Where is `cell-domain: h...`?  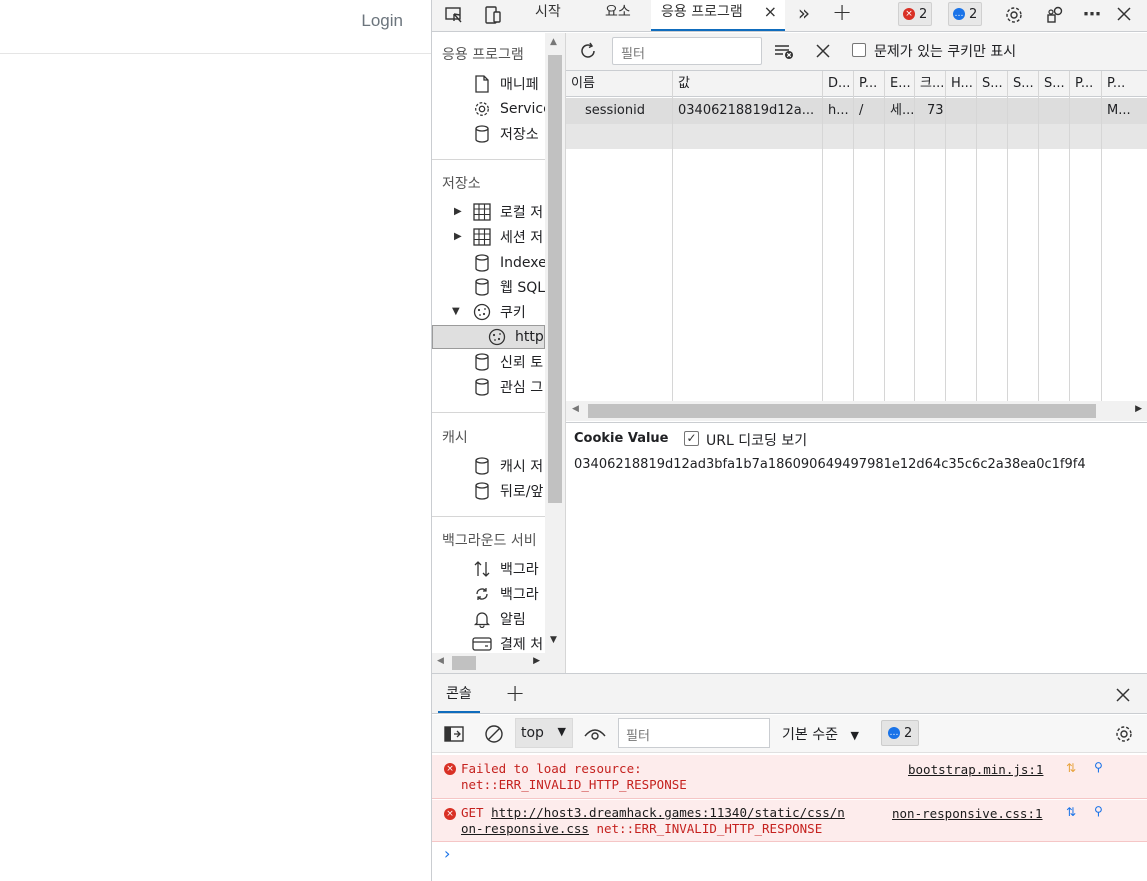 cell-domain: h... is located at coordinates (838, 111).